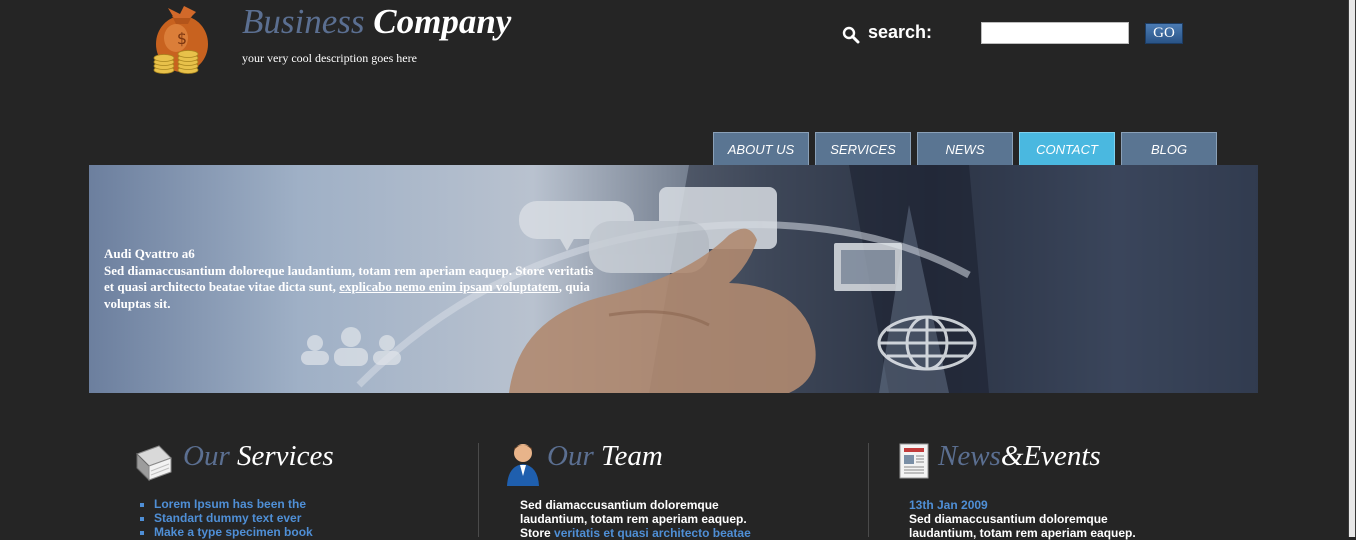  I want to click on book-icon, so click(153, 465).